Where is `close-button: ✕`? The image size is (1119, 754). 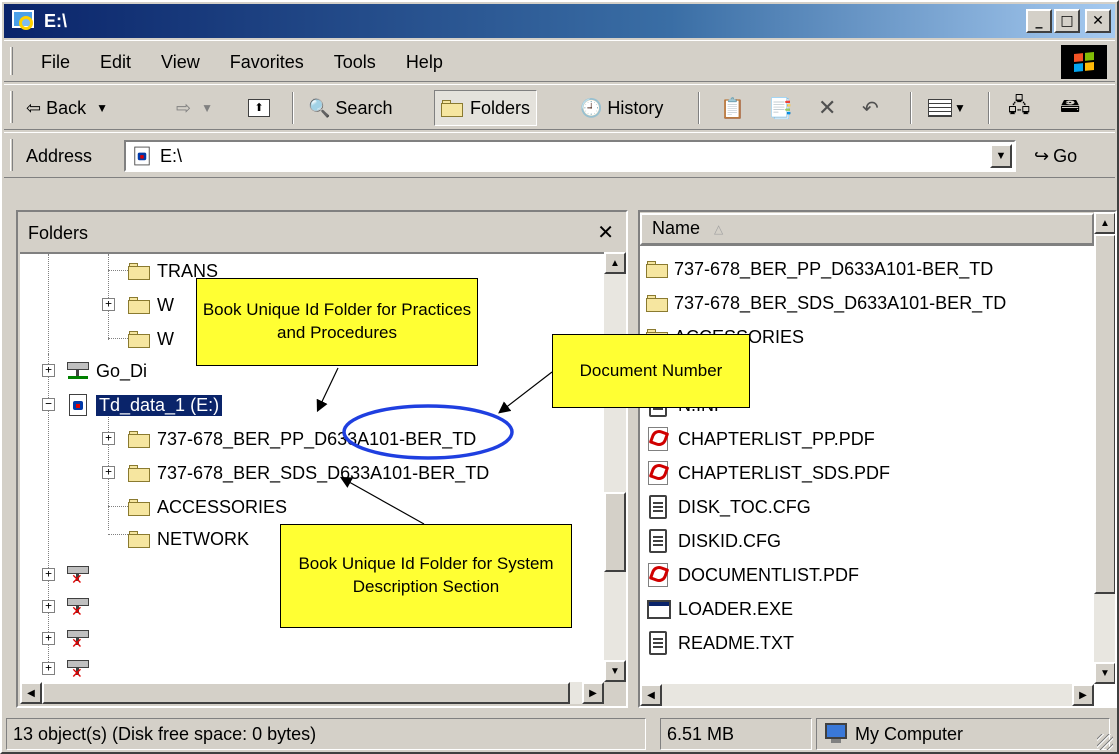
close-button: ✕ is located at coordinates (1098, 21).